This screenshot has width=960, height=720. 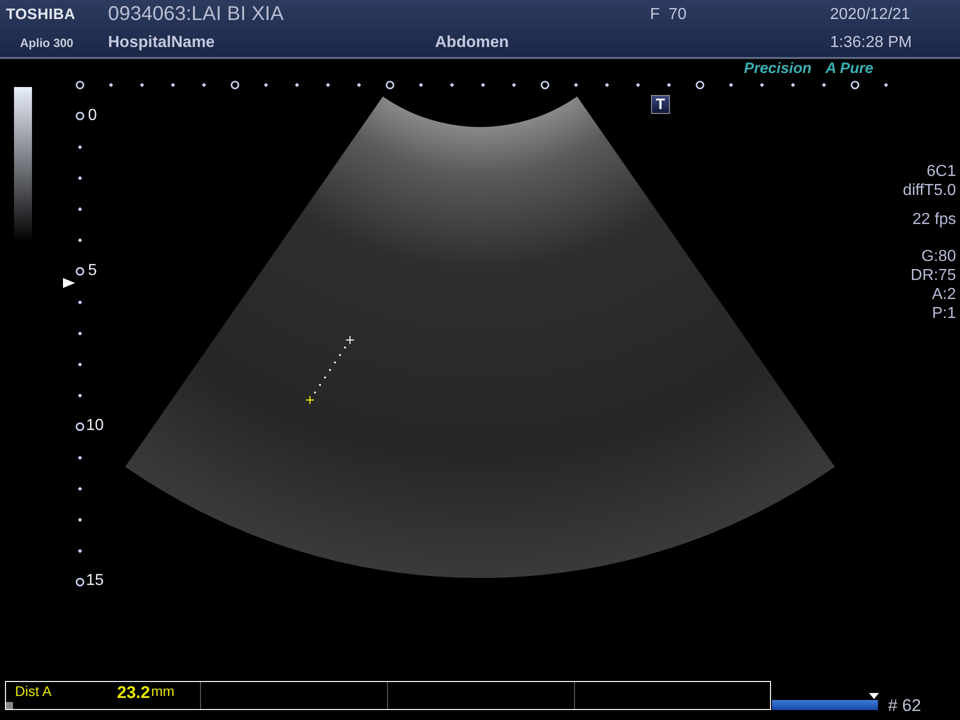 What do you see at coordinates (941, 171) in the screenshot?
I see `imaging-parameter: 6C1` at bounding box center [941, 171].